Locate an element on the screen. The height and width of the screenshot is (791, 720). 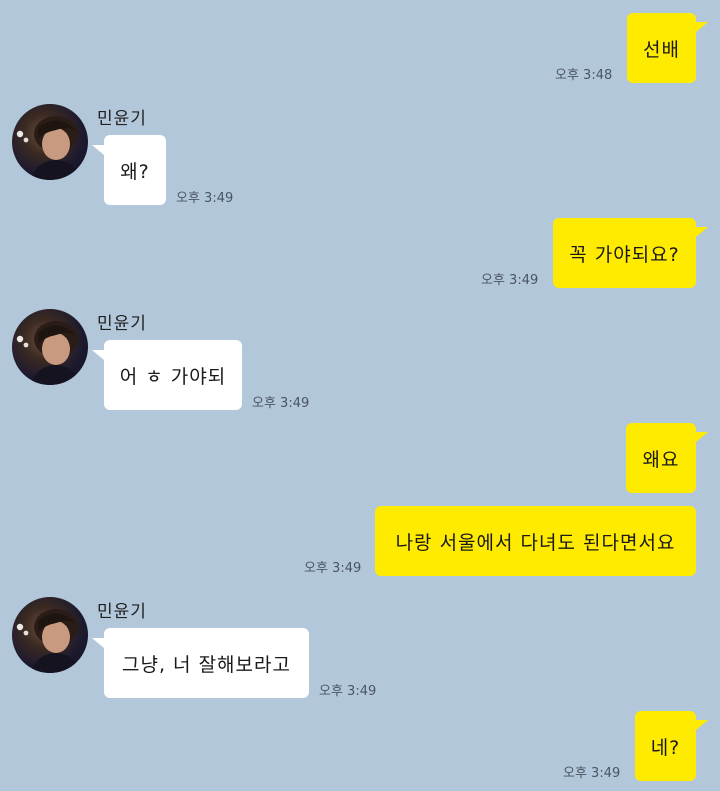
message-text: 선배 is located at coordinates (661, 49).